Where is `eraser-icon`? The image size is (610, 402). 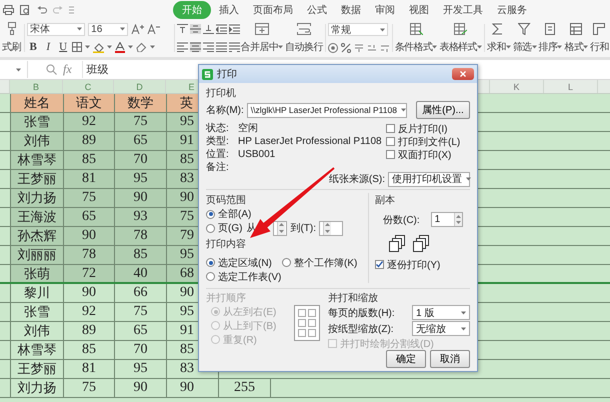
eraser-icon is located at coordinates (142, 47).